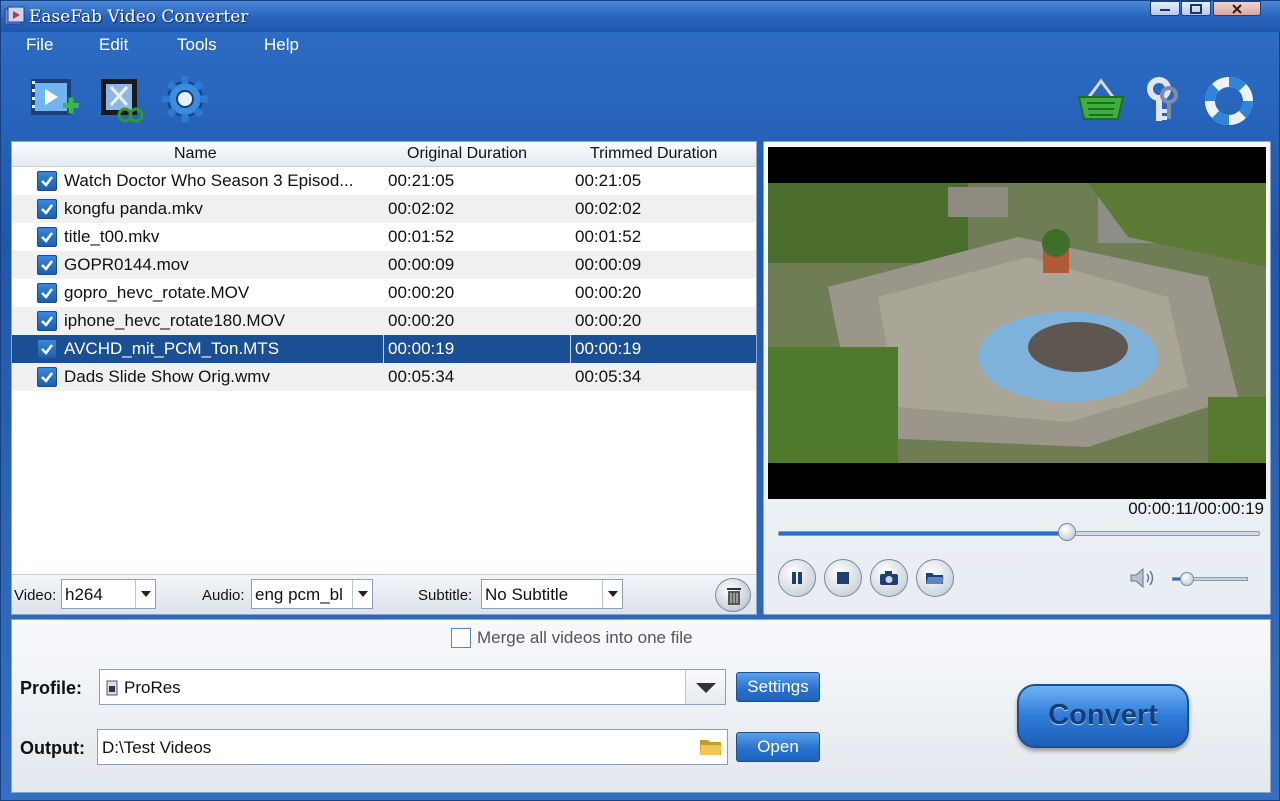 The width and height of the screenshot is (1280, 801). I want to click on original-duration: 00:02:02, so click(421, 208).